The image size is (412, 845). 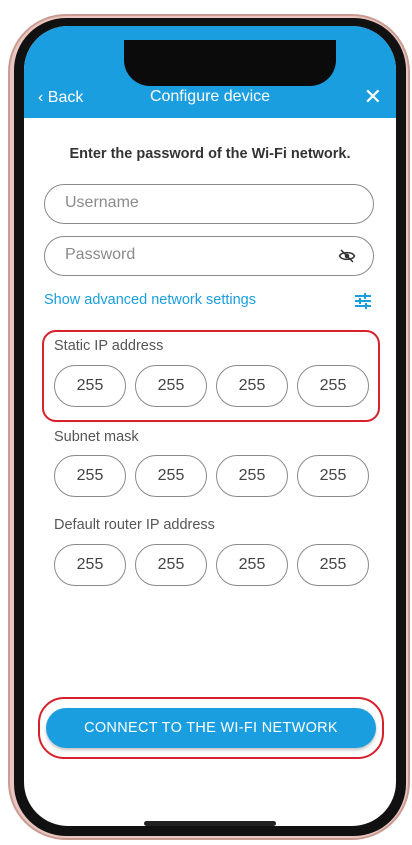 What do you see at coordinates (333, 476) in the screenshot?
I see `subnet-mask-octet-4: 255` at bounding box center [333, 476].